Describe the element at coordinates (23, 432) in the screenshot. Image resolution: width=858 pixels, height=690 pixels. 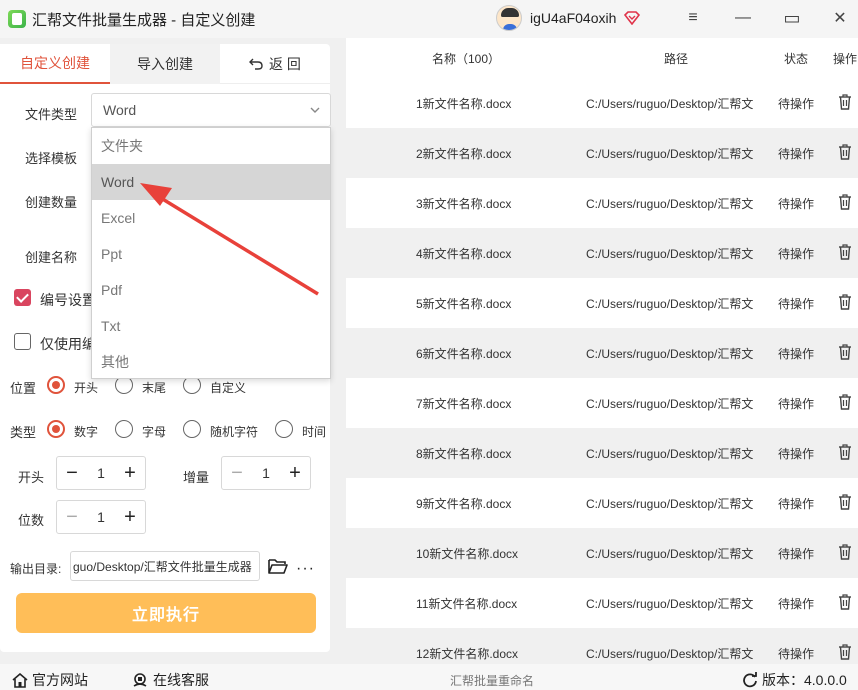
I see `type-label: 类型` at that location.